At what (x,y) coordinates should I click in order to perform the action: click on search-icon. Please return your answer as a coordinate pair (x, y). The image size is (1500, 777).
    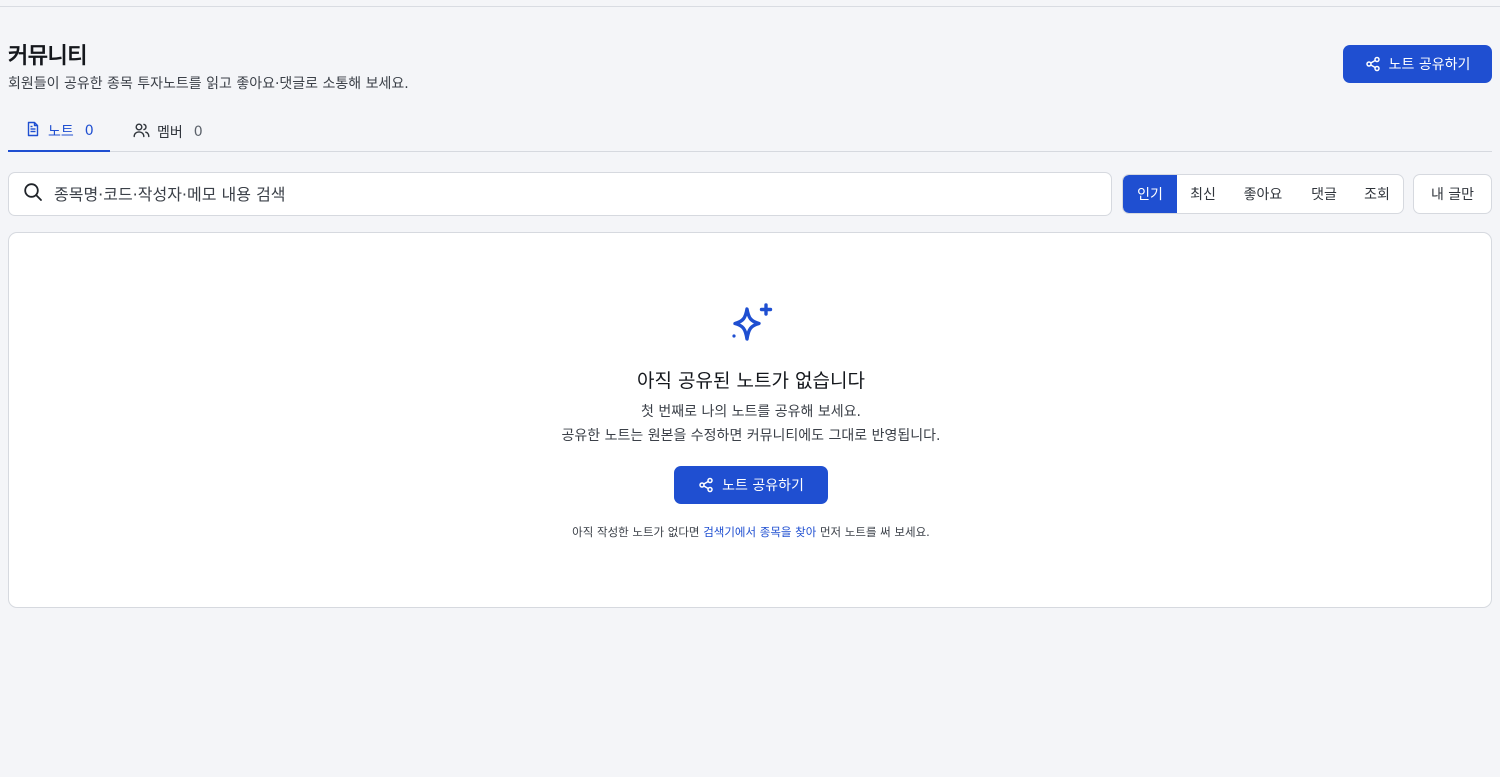
    Looking at the image, I should click on (33, 194).